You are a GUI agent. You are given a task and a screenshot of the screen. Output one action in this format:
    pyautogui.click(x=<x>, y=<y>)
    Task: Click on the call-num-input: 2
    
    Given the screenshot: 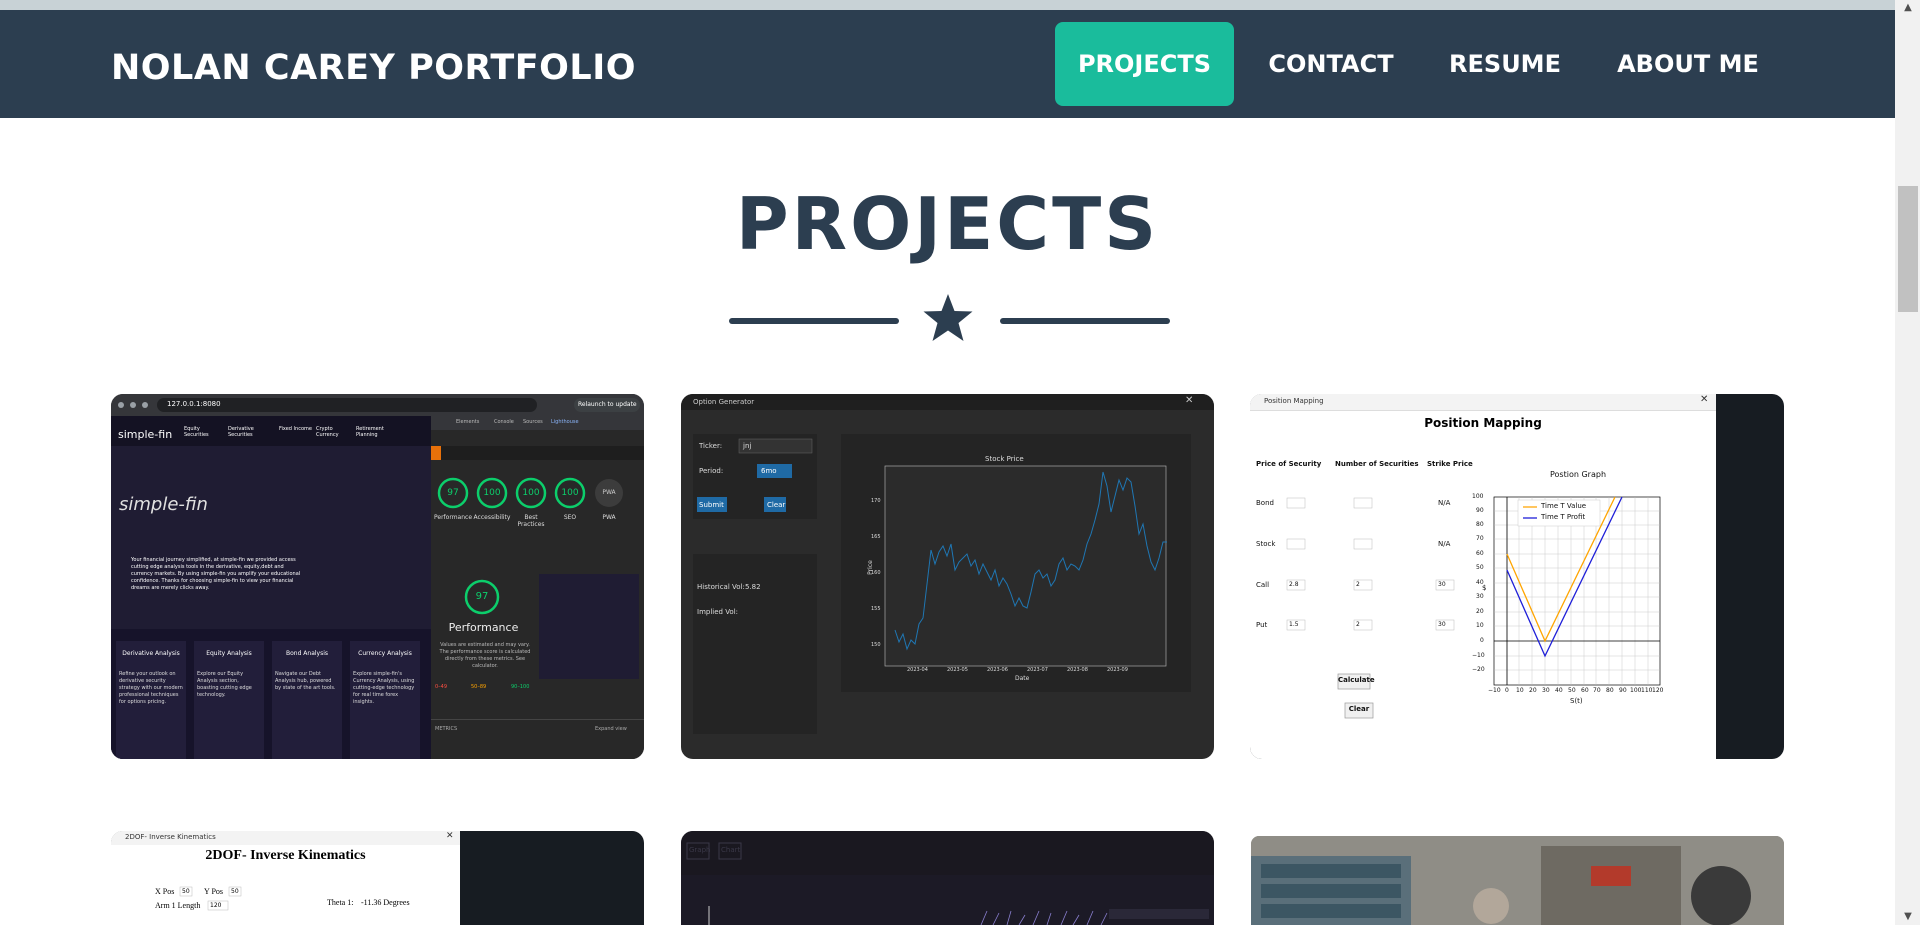 What is the action you would take?
    pyautogui.click(x=1358, y=584)
    